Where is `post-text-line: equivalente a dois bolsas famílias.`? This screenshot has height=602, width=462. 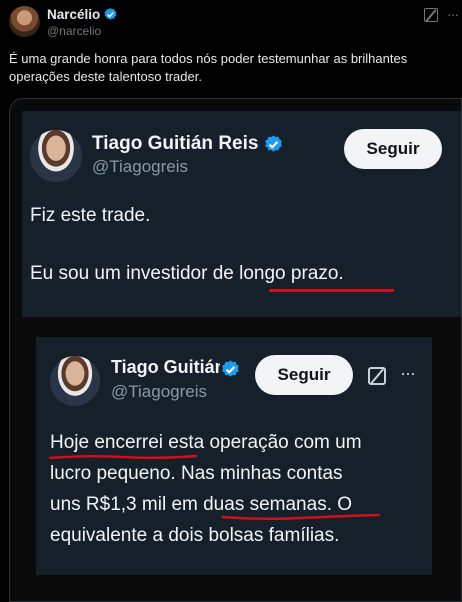 post-text-line: equivalente a dois bolsas famílias. is located at coordinates (195, 535).